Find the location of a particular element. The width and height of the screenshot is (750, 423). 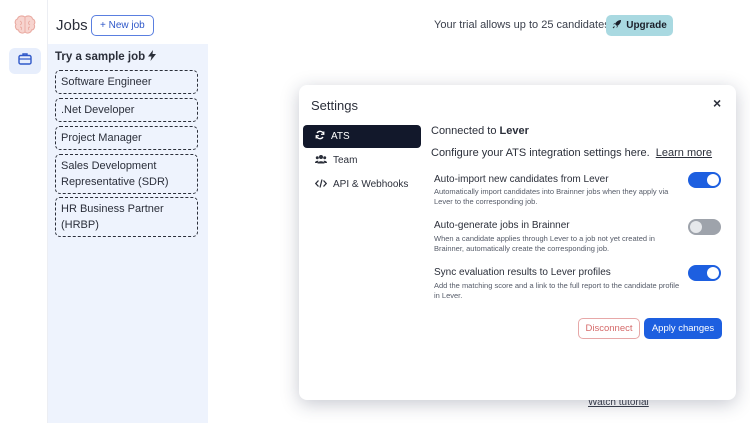

connected-prefix: Connected to is located at coordinates (464, 131).